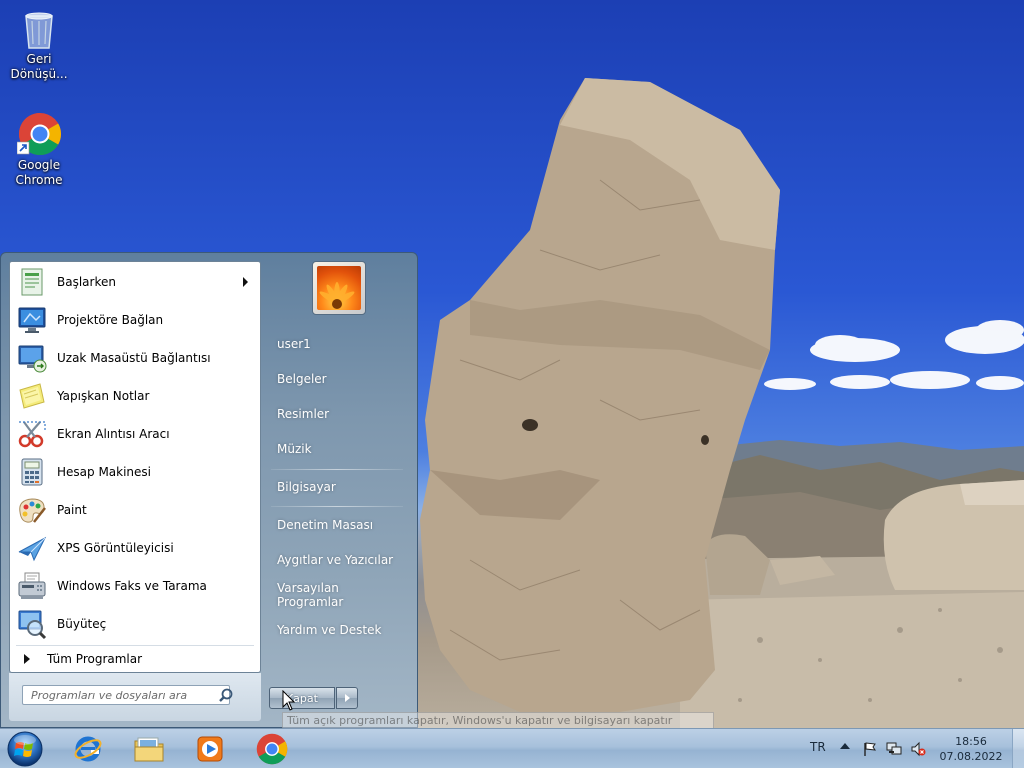 The width and height of the screenshot is (1024, 771). Describe the element at coordinates (113, 434) in the screenshot. I see `program-item-label: Ekran Alıntısı Aracı` at that location.